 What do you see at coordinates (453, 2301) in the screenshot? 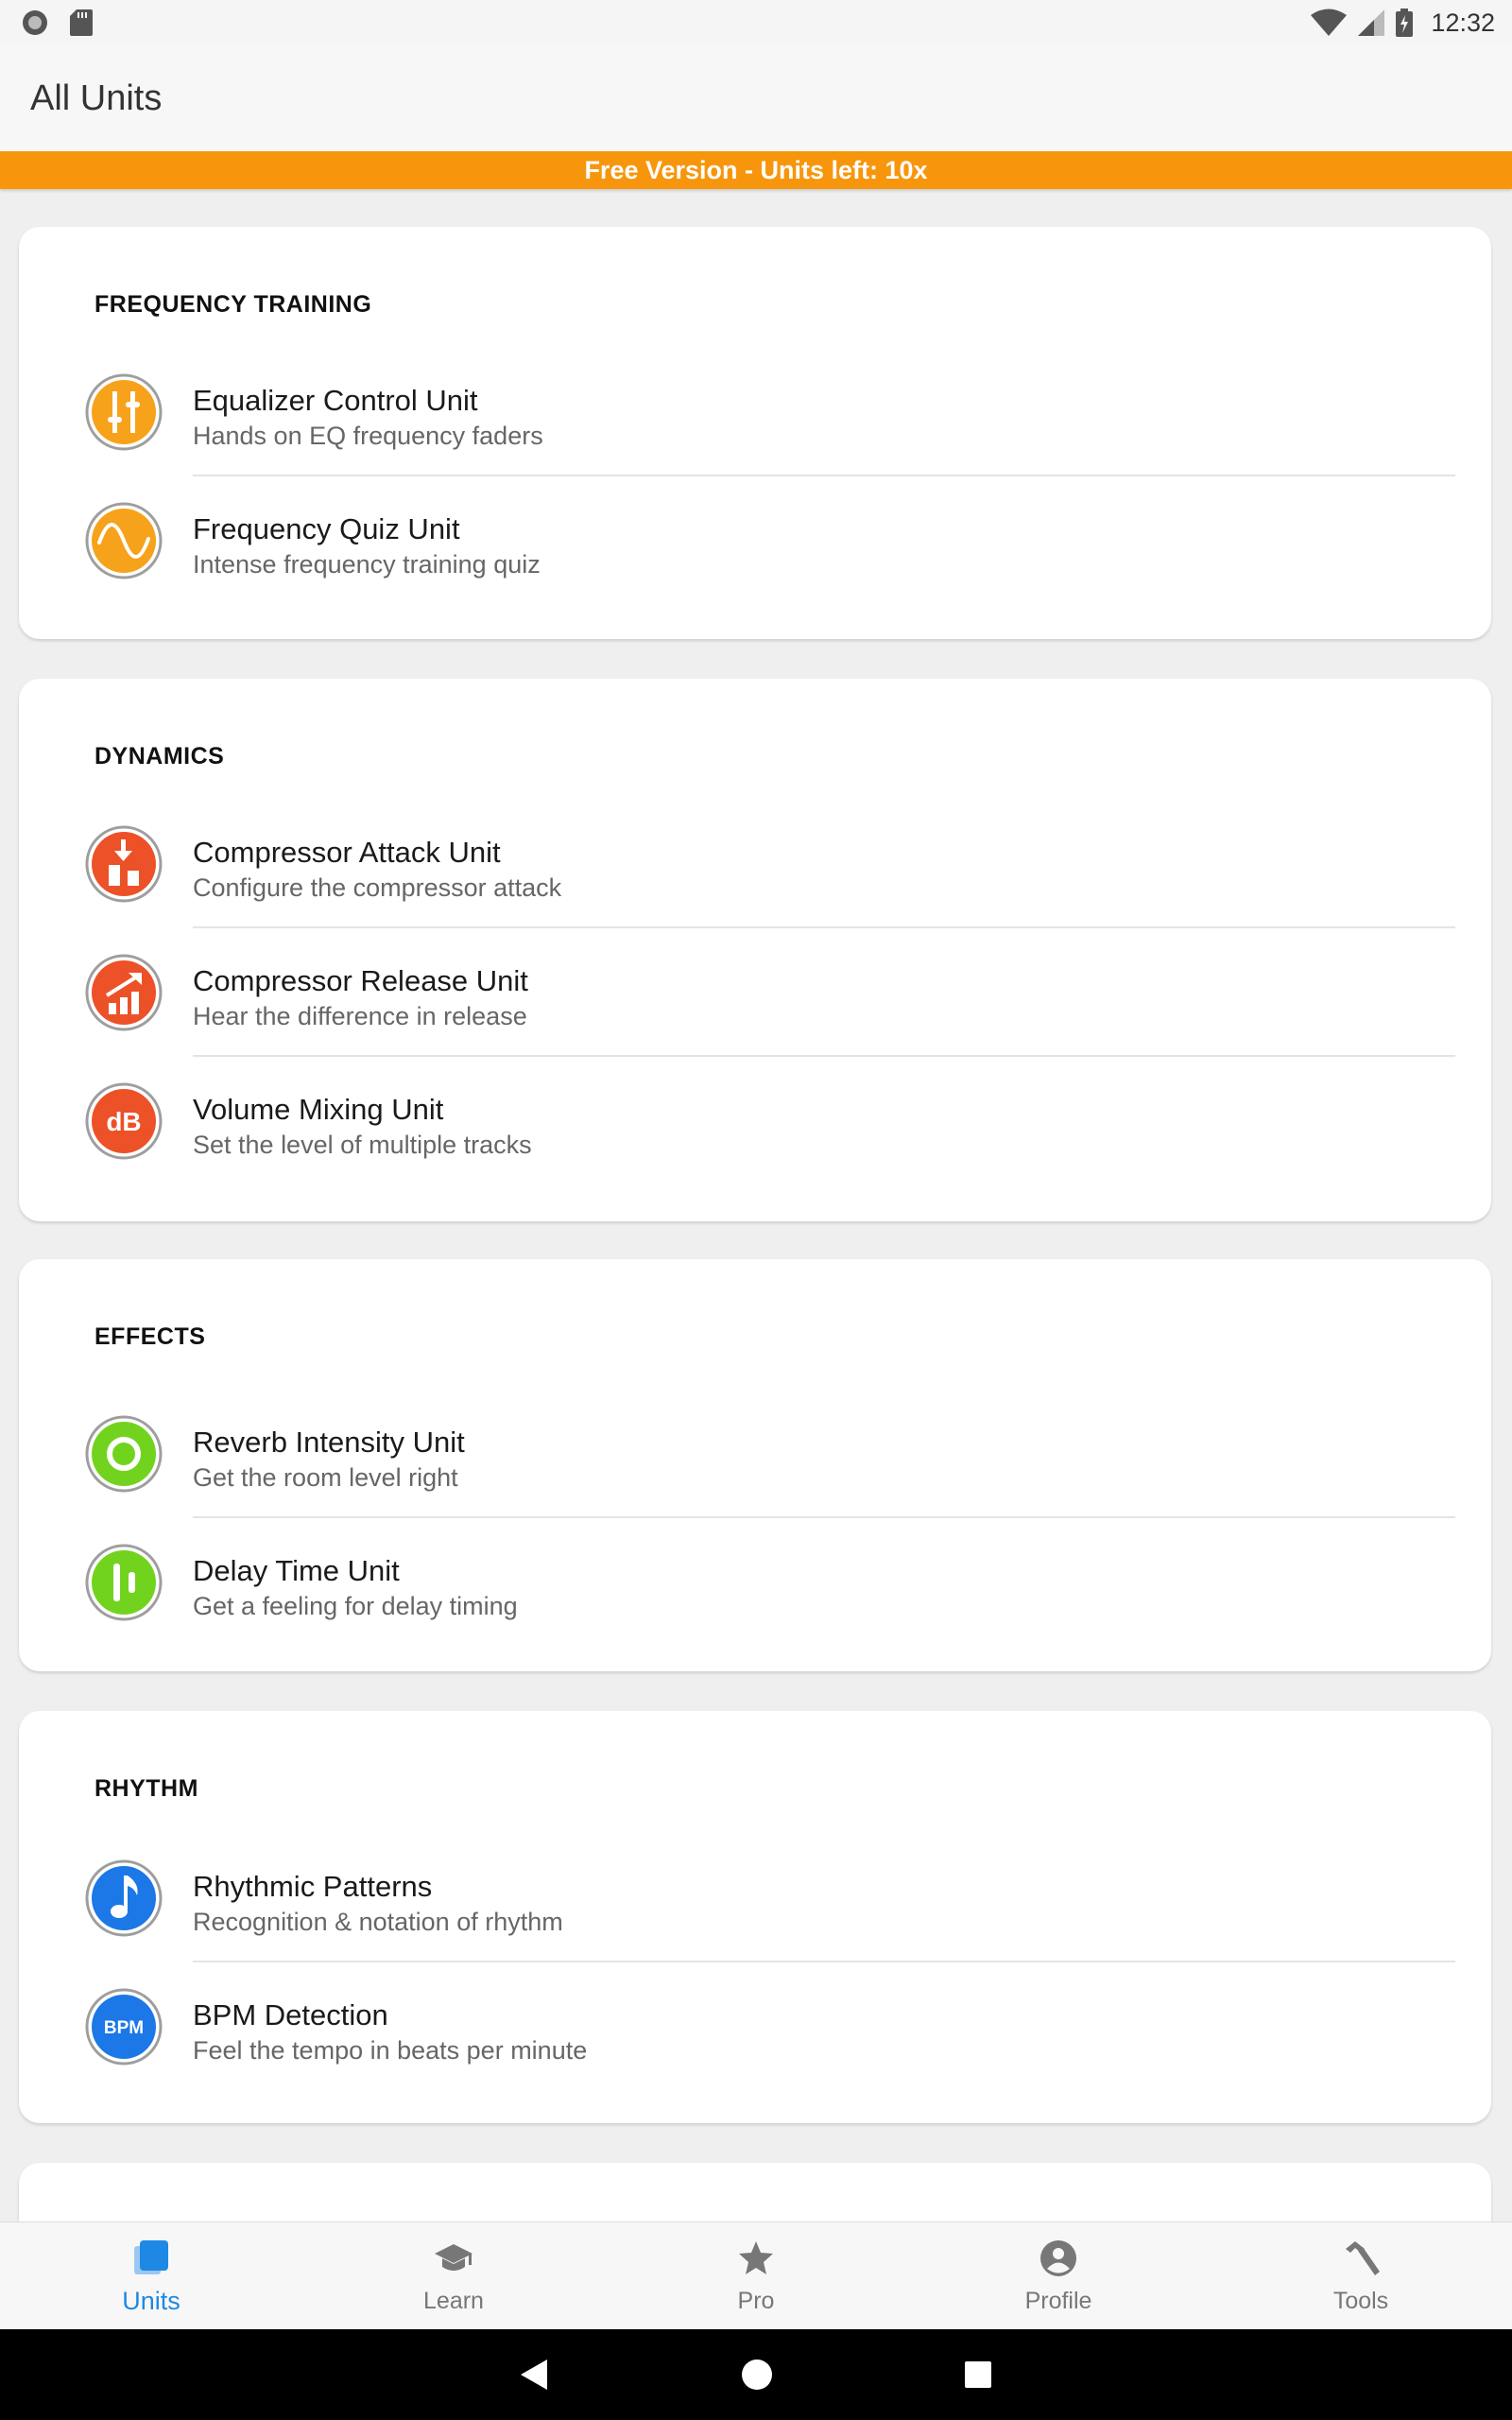
I see `nav-label: Learn` at bounding box center [453, 2301].